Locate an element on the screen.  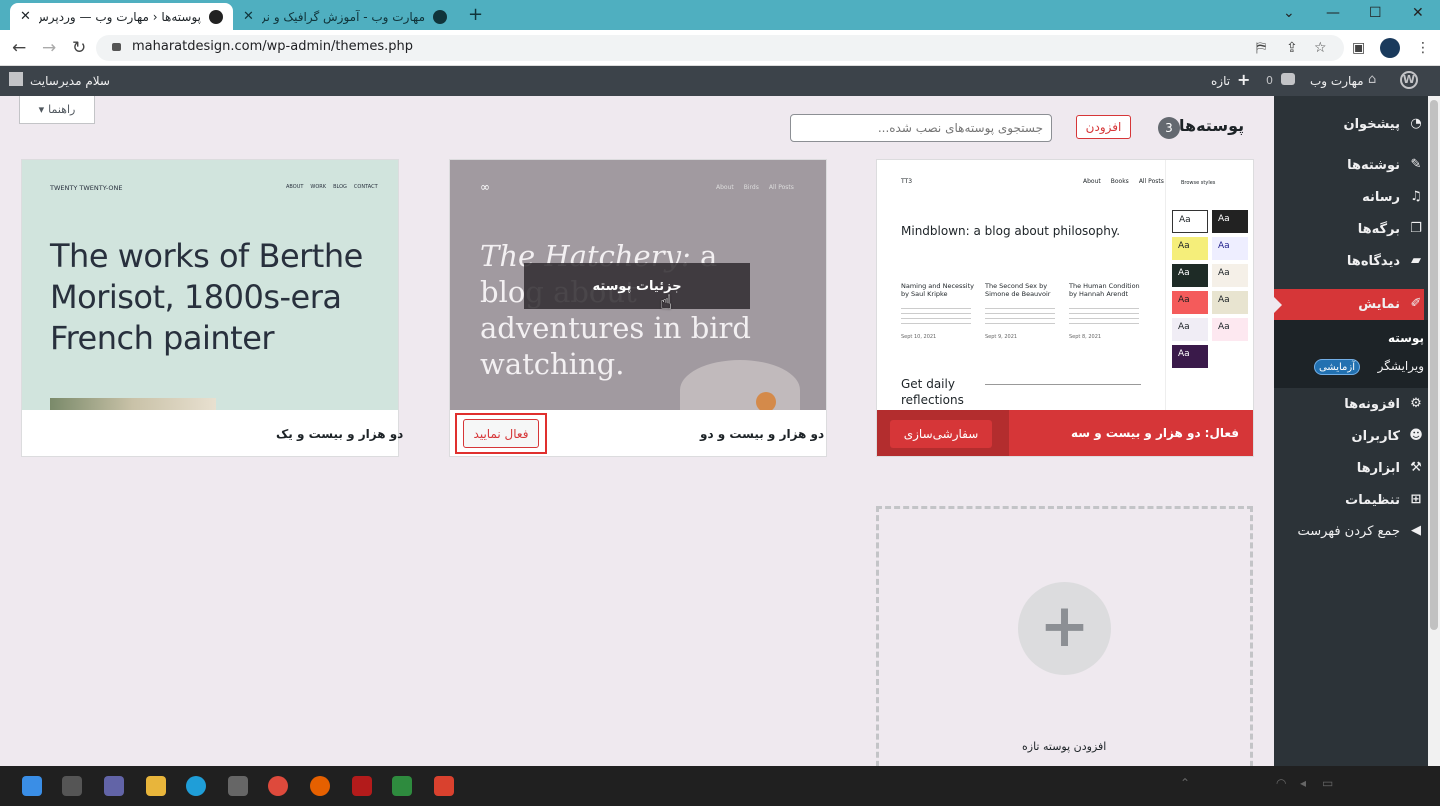
favicon-icon is located at coordinates (440, 16).